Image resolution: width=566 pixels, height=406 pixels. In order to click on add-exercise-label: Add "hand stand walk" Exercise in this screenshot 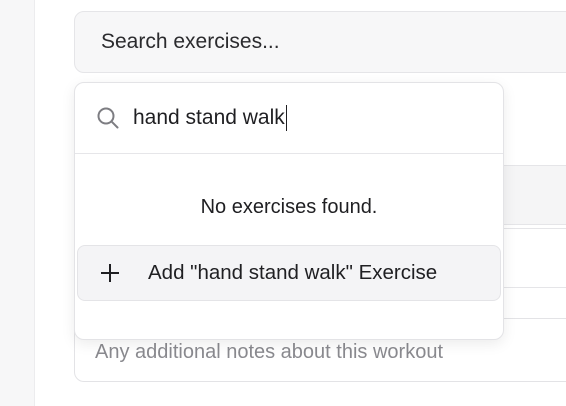, I will do `click(293, 272)`.